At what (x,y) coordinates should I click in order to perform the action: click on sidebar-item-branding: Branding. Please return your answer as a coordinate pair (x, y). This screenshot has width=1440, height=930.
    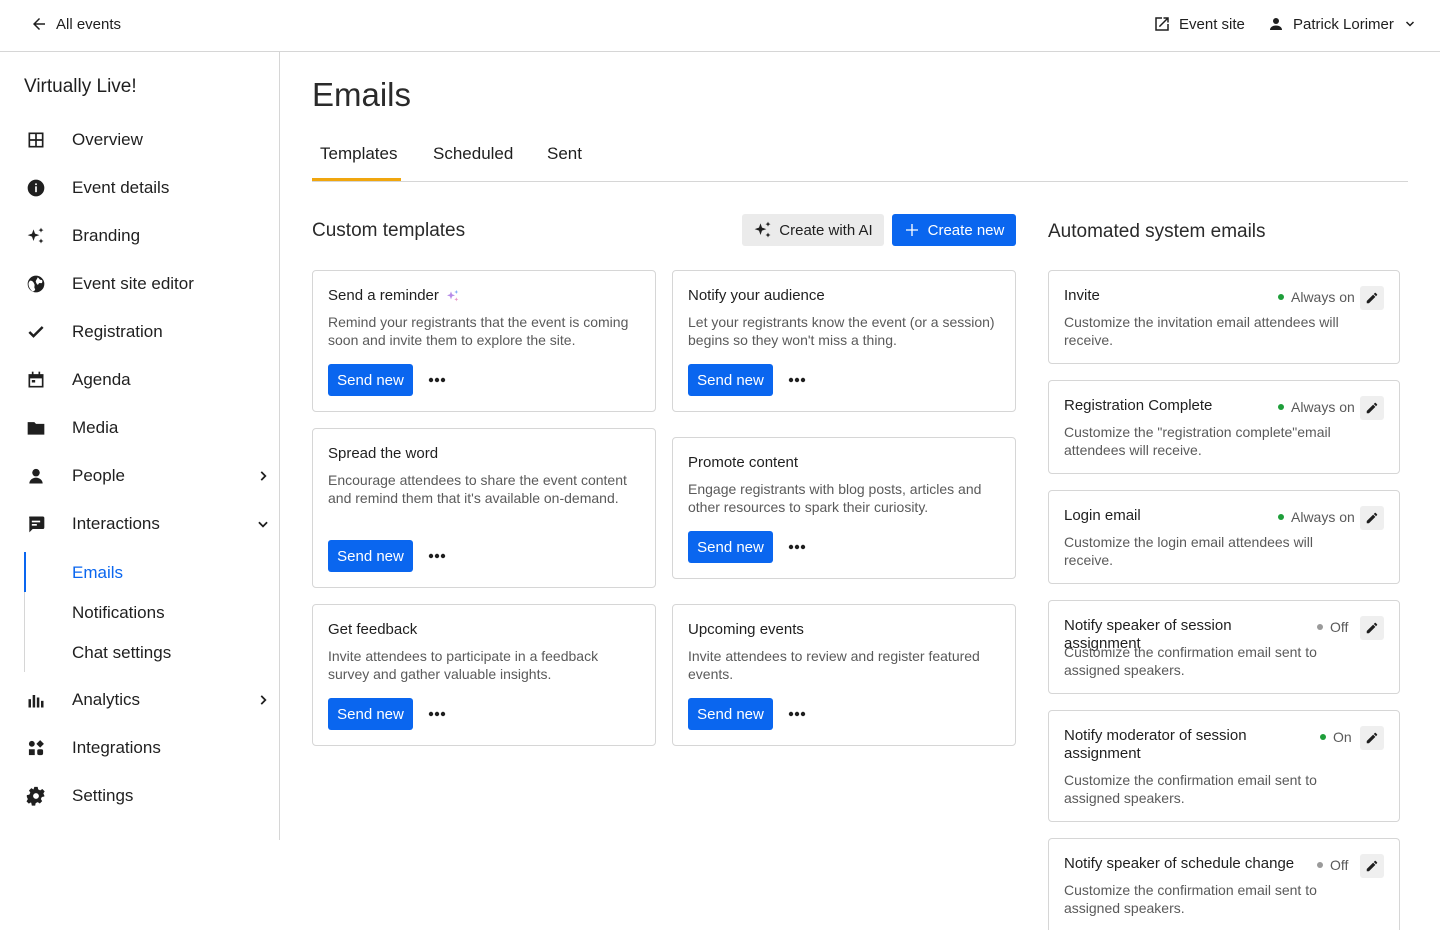
    Looking at the image, I should click on (147, 236).